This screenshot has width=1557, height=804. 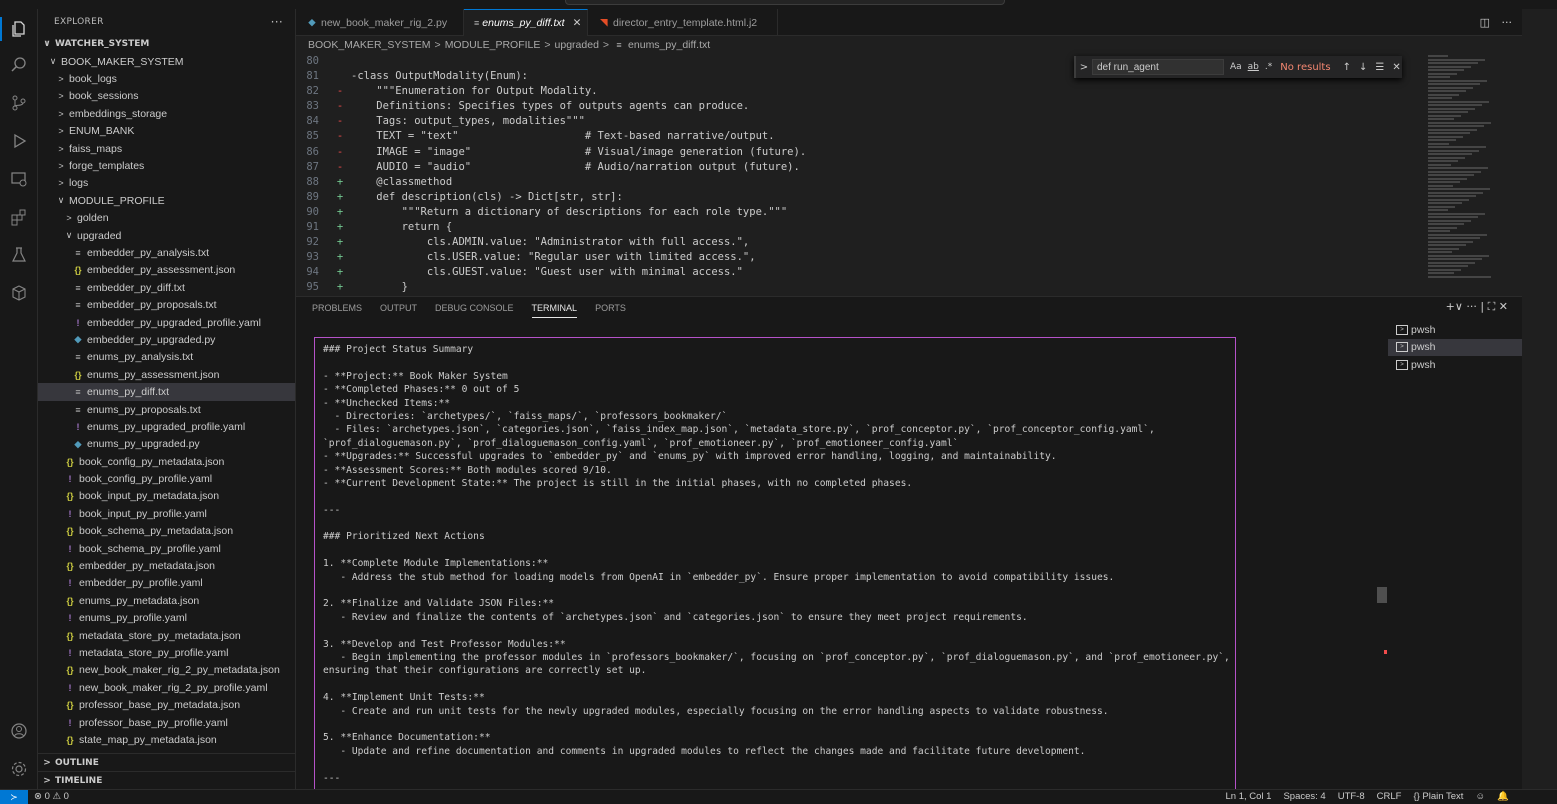 I want to click on notifications-bell-icon: 🔔, so click(x=1503, y=796).